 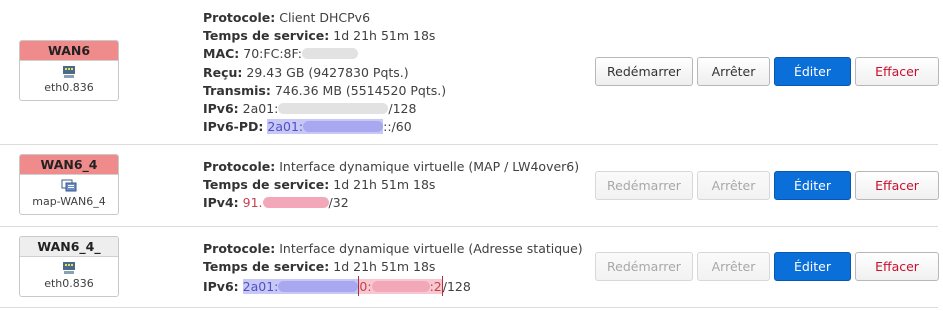 I want to click on interface-name: WAN6_4_, so click(x=69, y=247).